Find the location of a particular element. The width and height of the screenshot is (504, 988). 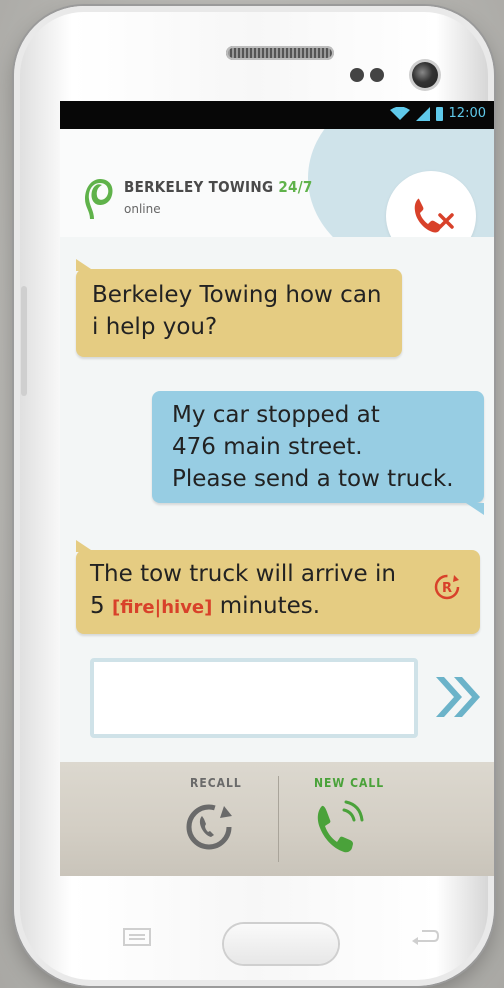

title-main: BERKELEY TOWING is located at coordinates (201, 187).